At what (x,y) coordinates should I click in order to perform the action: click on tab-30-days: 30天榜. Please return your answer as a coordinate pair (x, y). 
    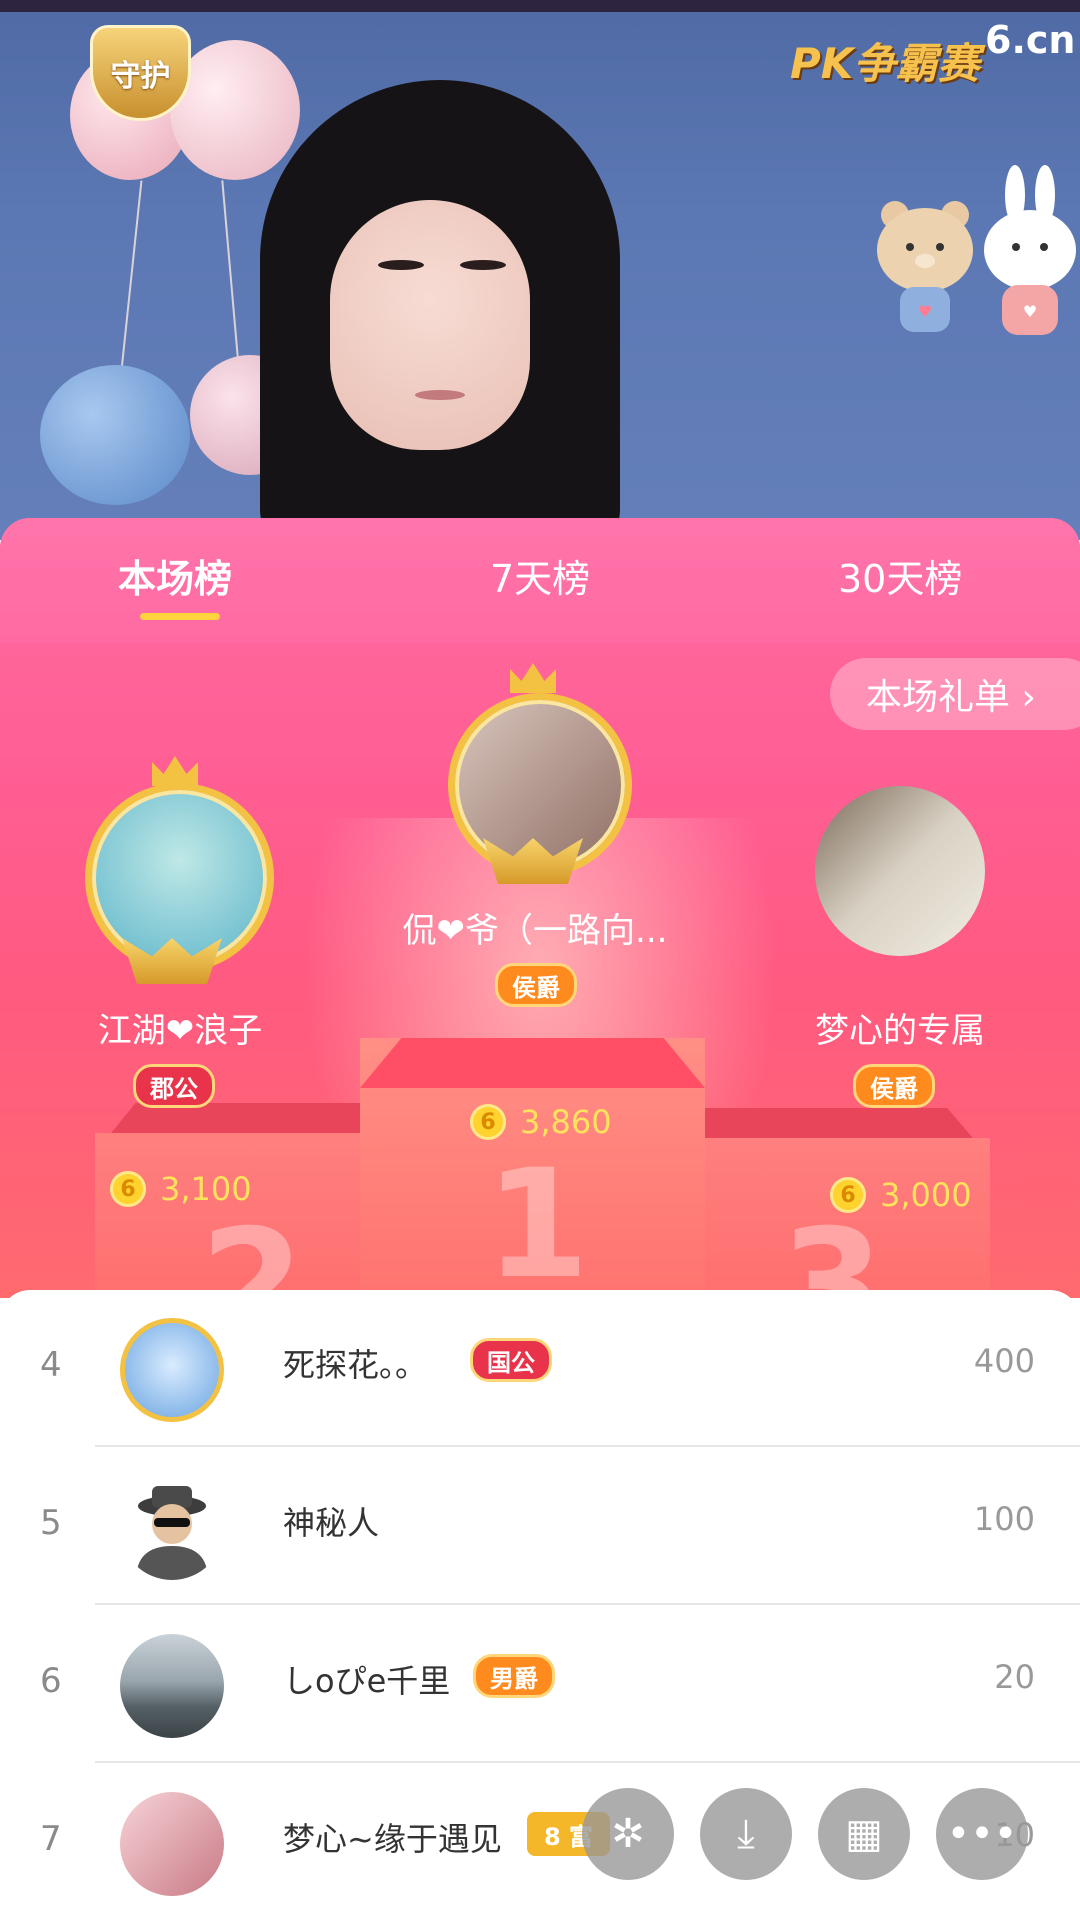
    Looking at the image, I should click on (900, 575).